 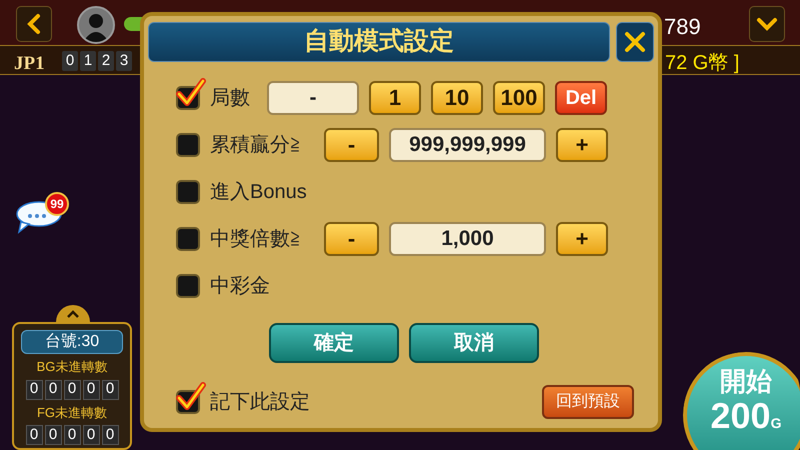 I want to click on number-button: 100, so click(x=519, y=97).